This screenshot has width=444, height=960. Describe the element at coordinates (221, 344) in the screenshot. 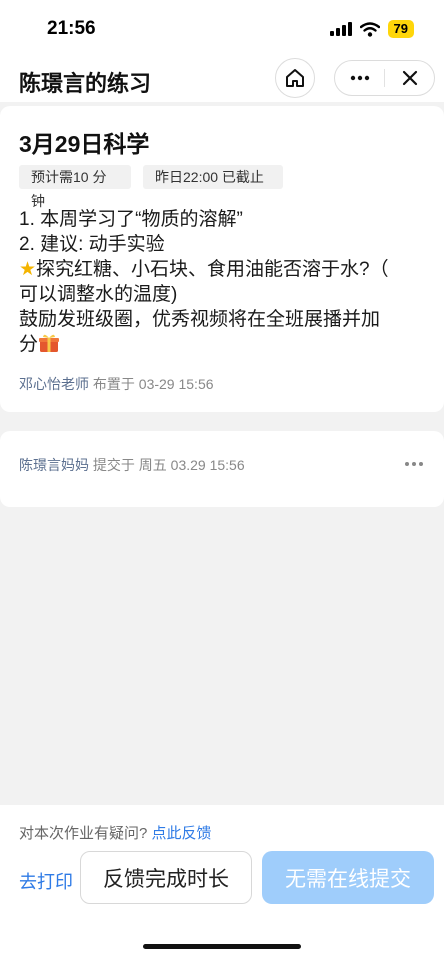

I see `content-line: 分` at that location.